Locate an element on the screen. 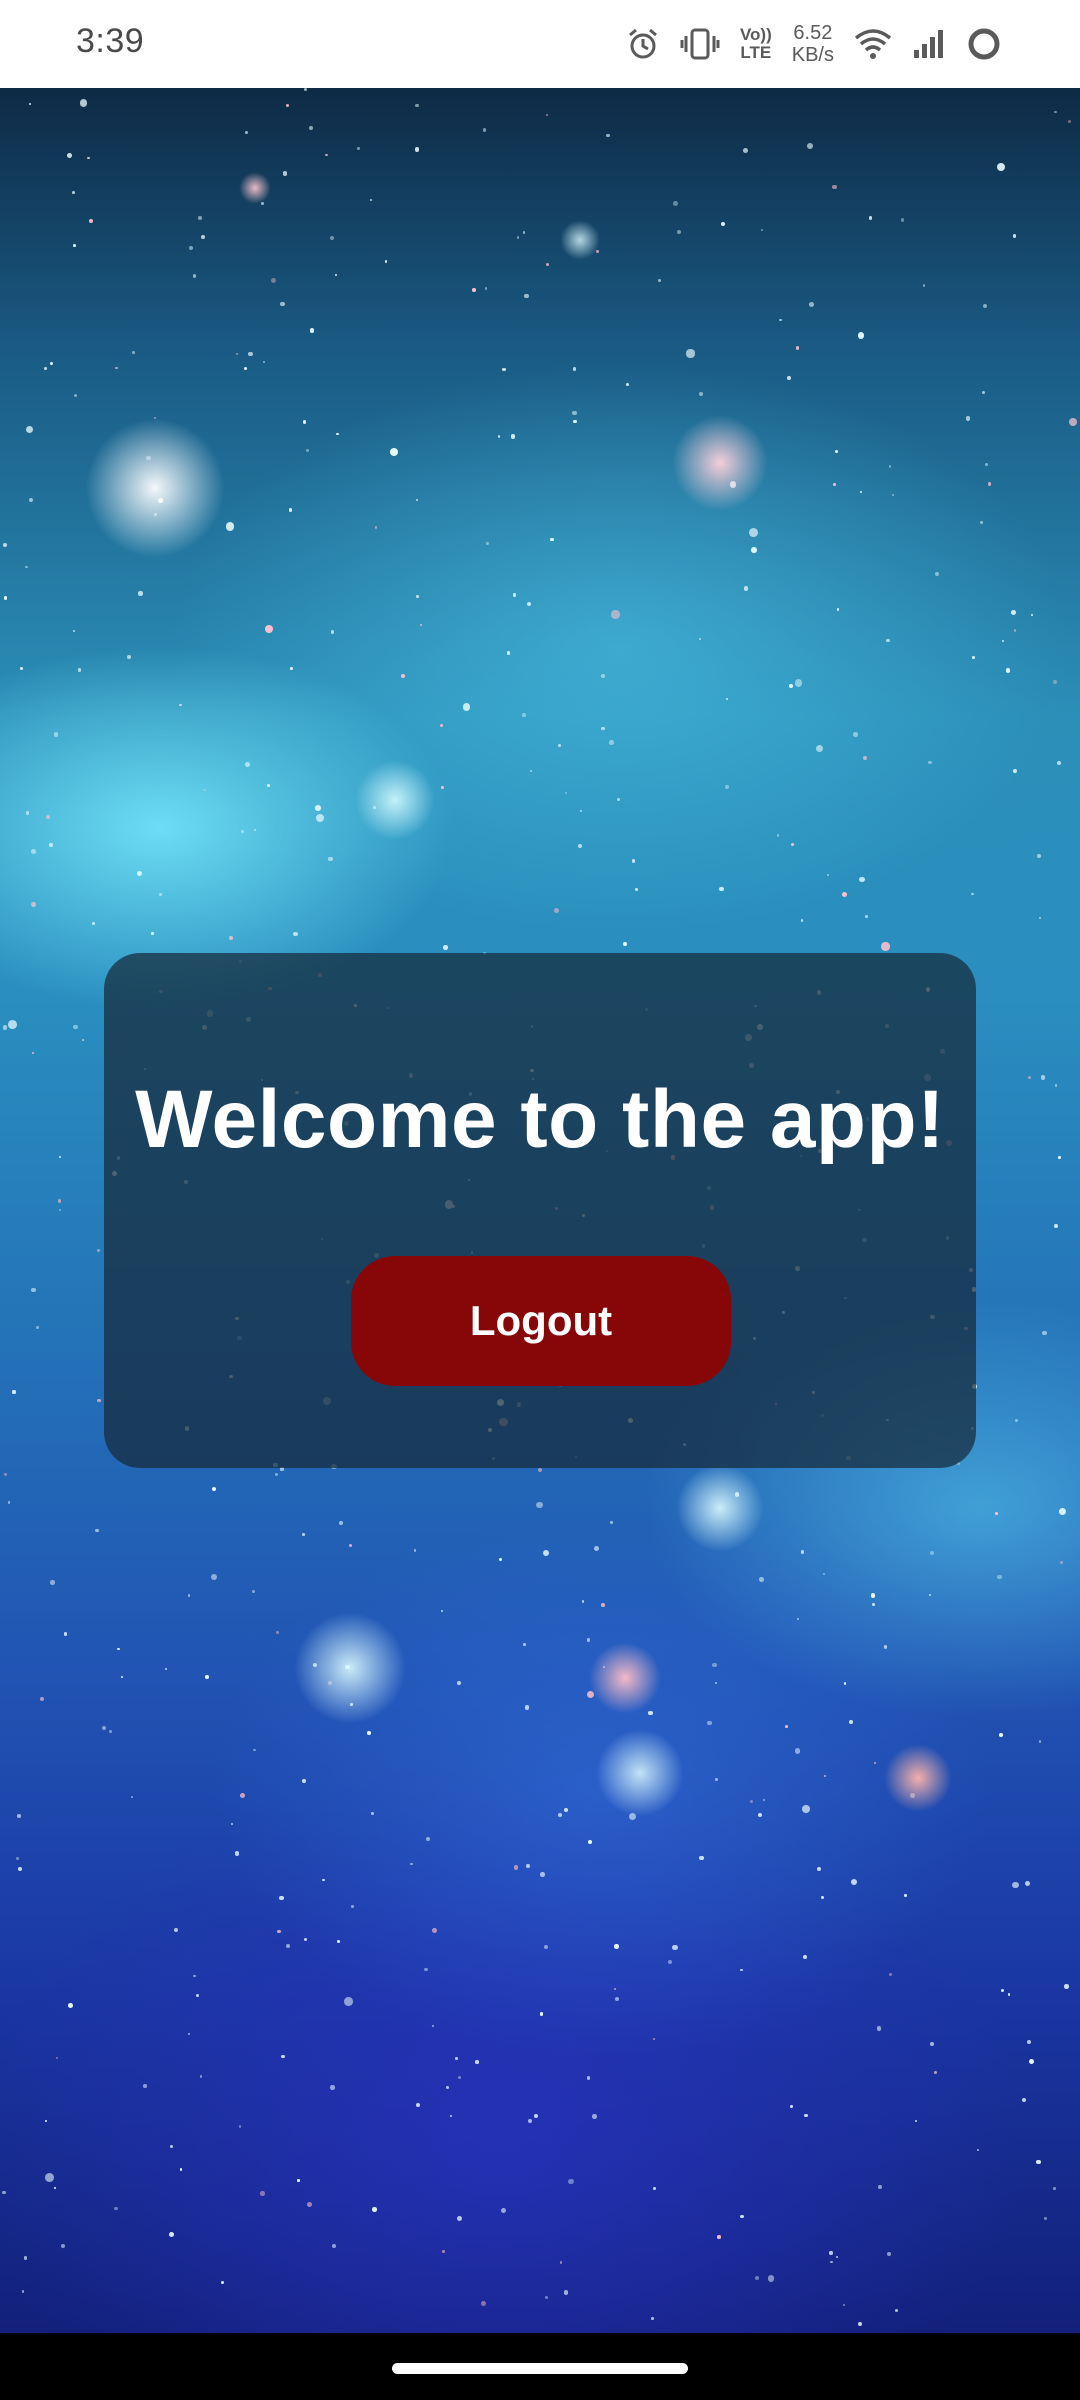  battery-ring-icon is located at coordinates (984, 44).